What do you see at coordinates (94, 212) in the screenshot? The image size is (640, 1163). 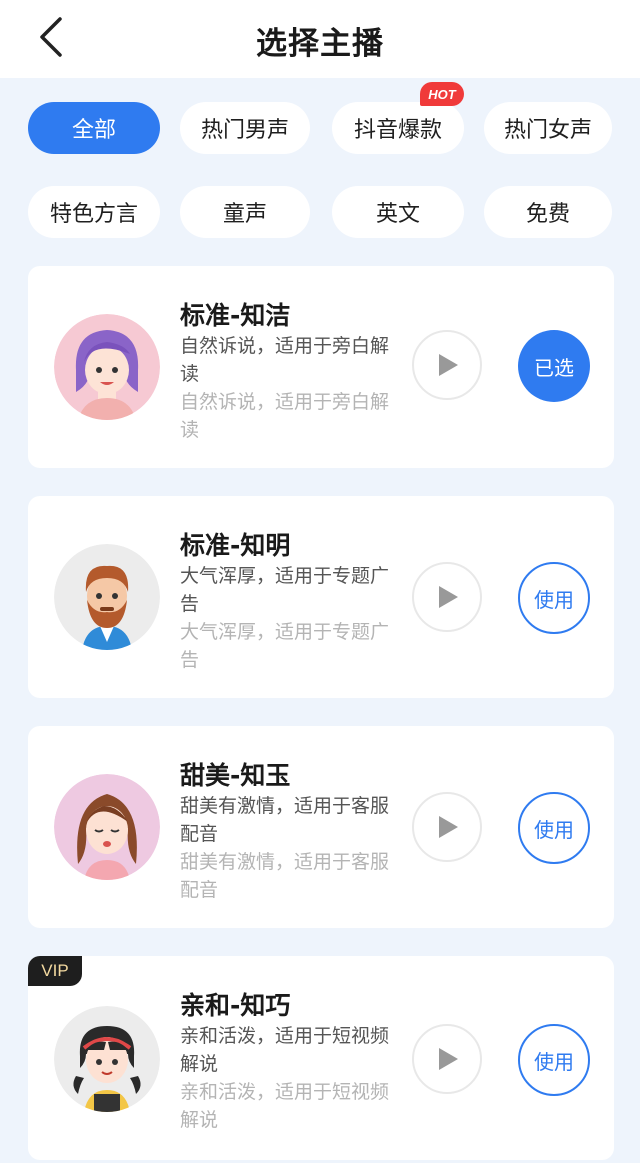 I see `filter-chip-dialect: 特色方言` at bounding box center [94, 212].